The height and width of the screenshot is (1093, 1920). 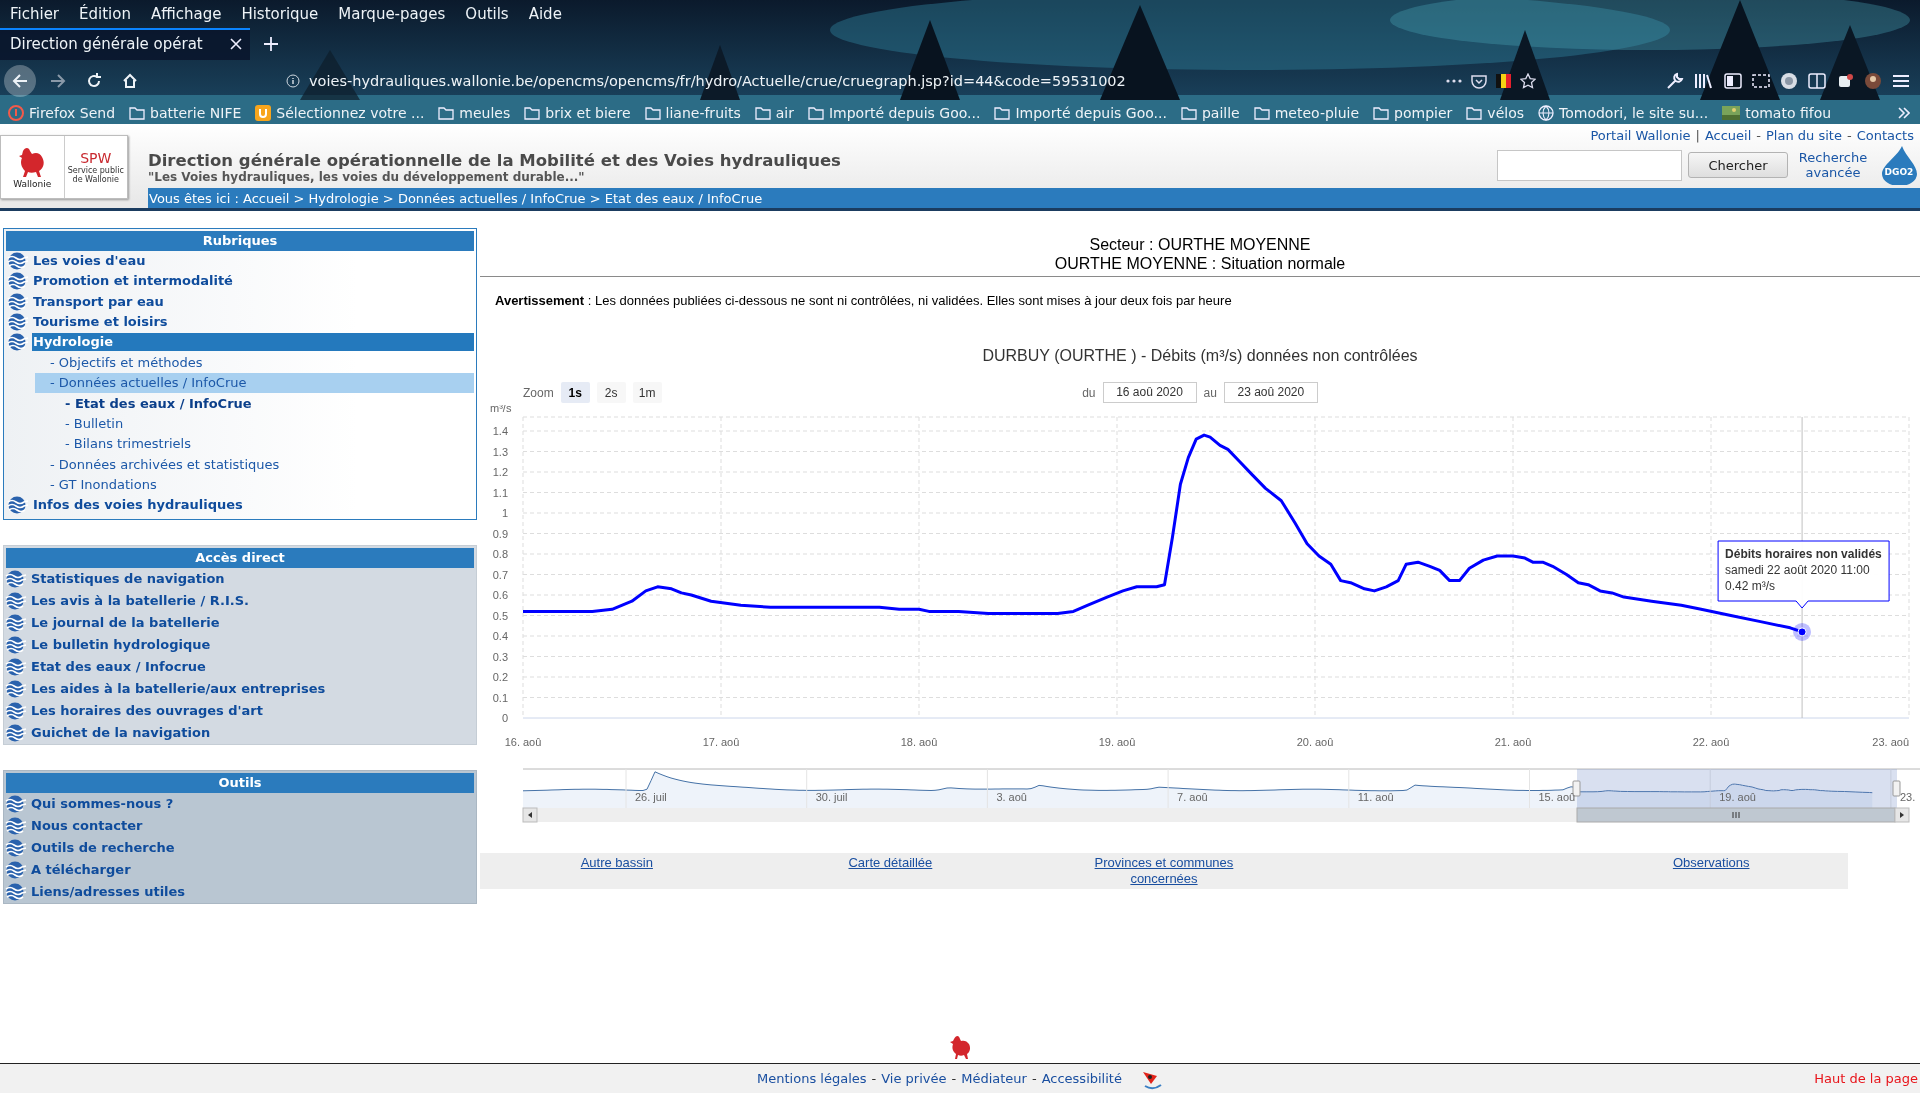 What do you see at coordinates (545, 14) in the screenshot?
I see `menu-item: Aide` at bounding box center [545, 14].